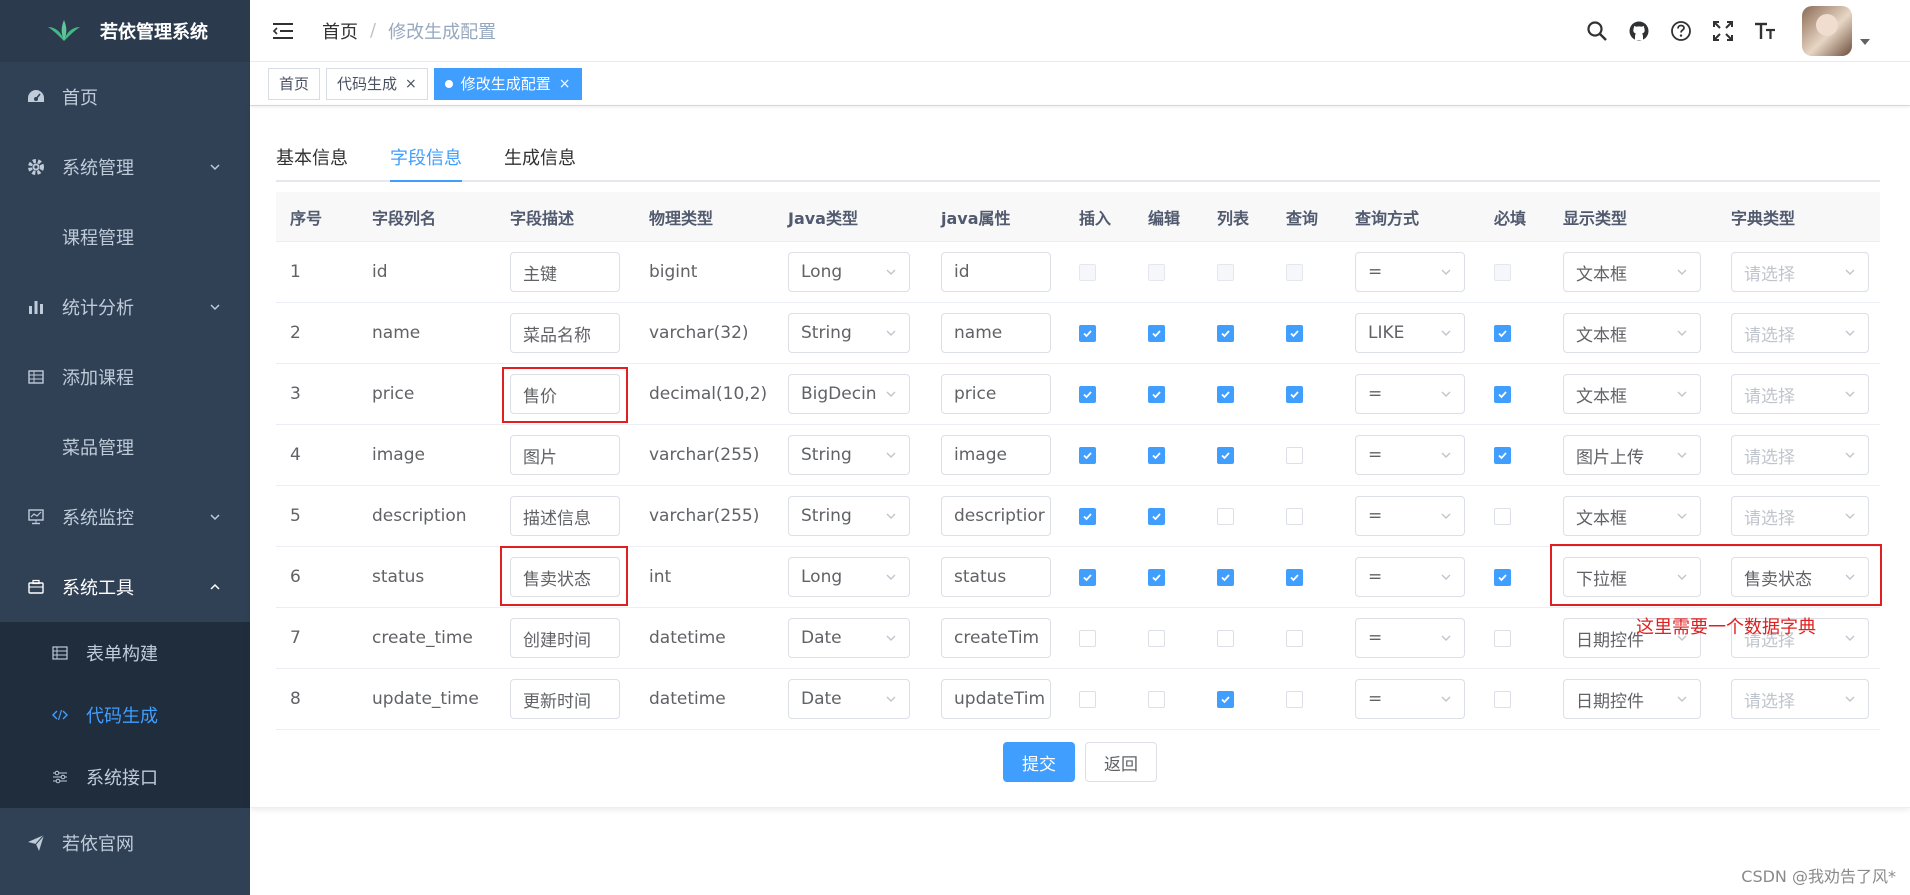  What do you see at coordinates (125, 237) in the screenshot?
I see `sidebar-item-course-manage: 课程管理` at bounding box center [125, 237].